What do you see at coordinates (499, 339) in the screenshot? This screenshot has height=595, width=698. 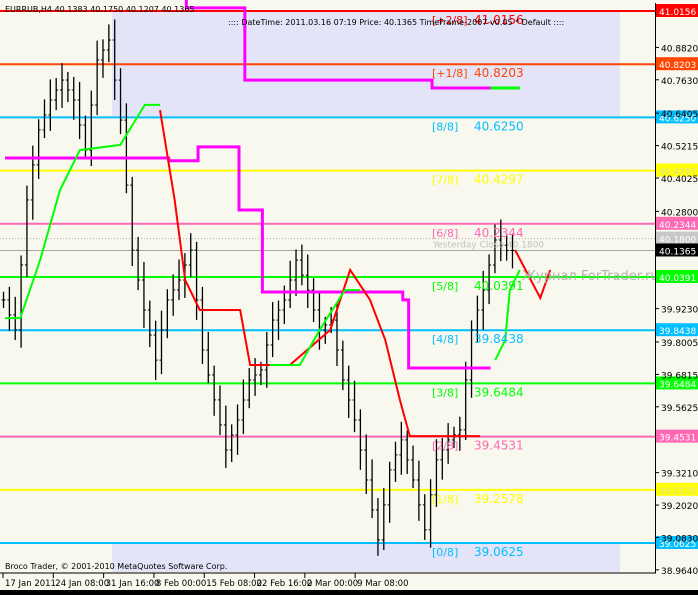 I see `level-value: 39.8438` at bounding box center [499, 339].